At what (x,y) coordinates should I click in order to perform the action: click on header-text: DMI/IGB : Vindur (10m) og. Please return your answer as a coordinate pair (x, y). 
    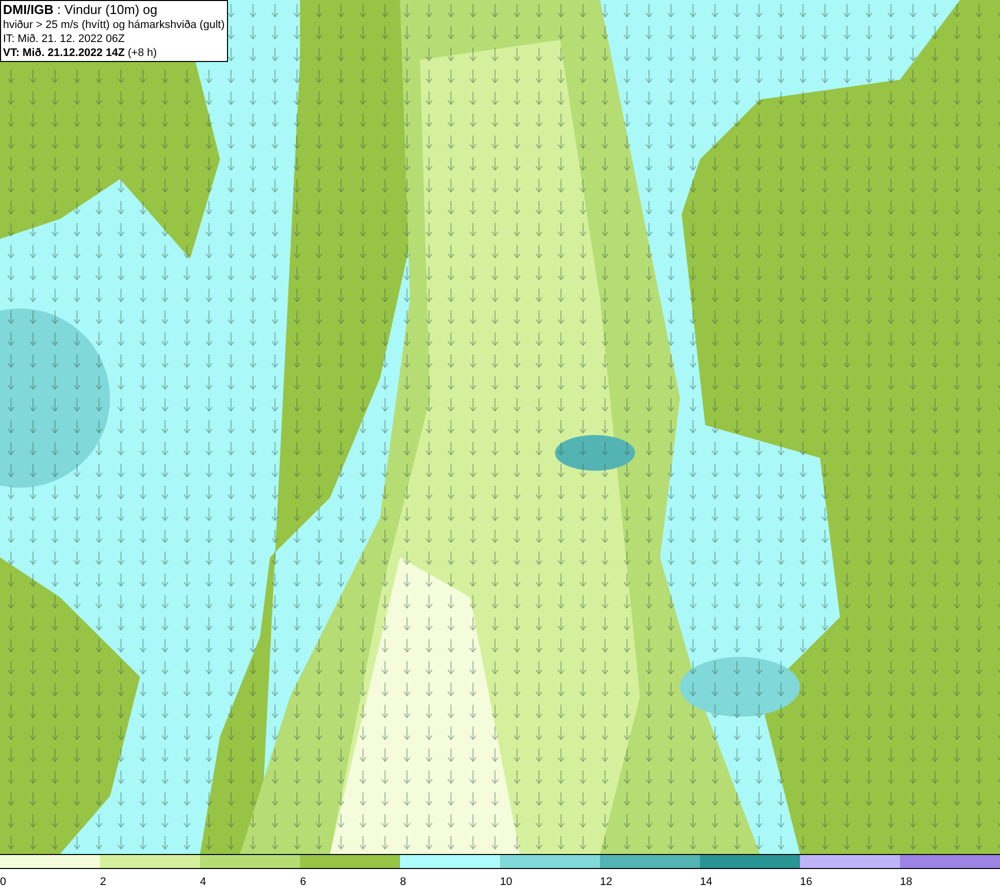
    Looking at the image, I should click on (80, 10).